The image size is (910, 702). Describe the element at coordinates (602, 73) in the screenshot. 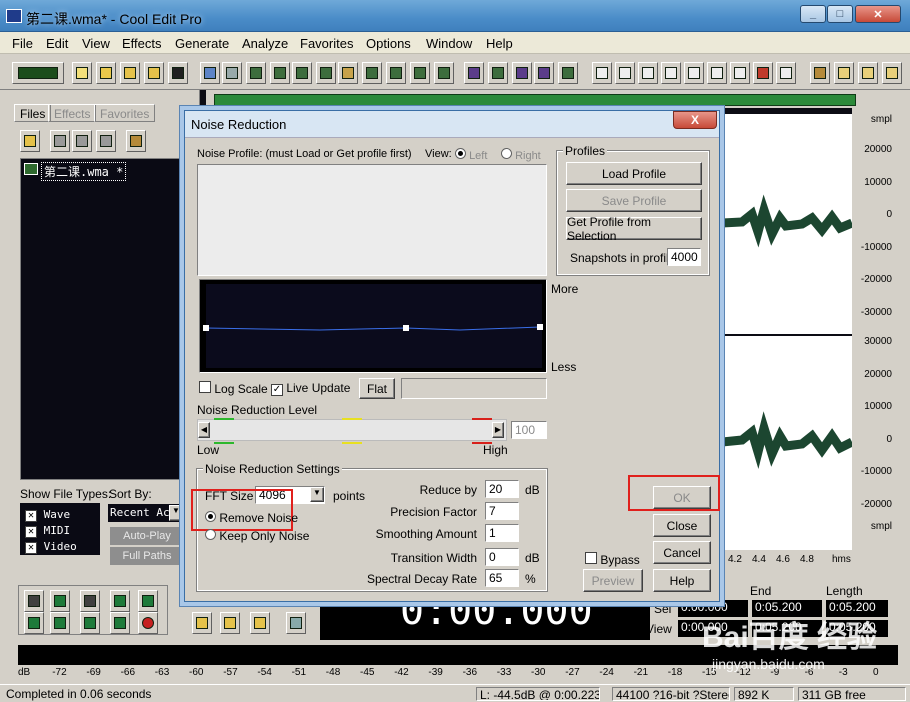

I see `window1-icon` at that location.